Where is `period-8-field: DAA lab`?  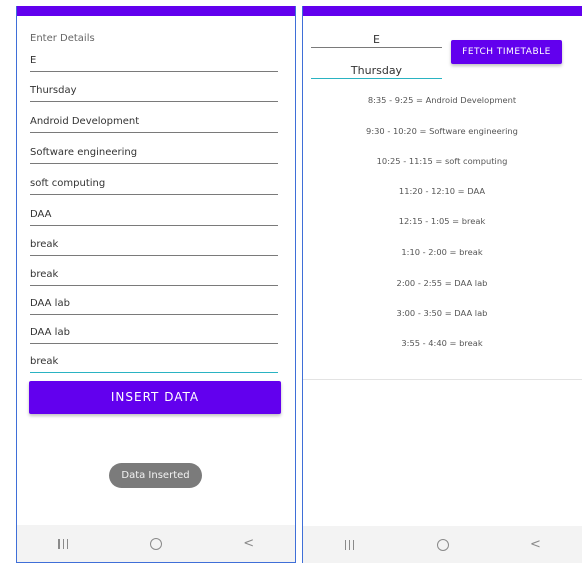
period-8-field: DAA lab is located at coordinates (154, 335).